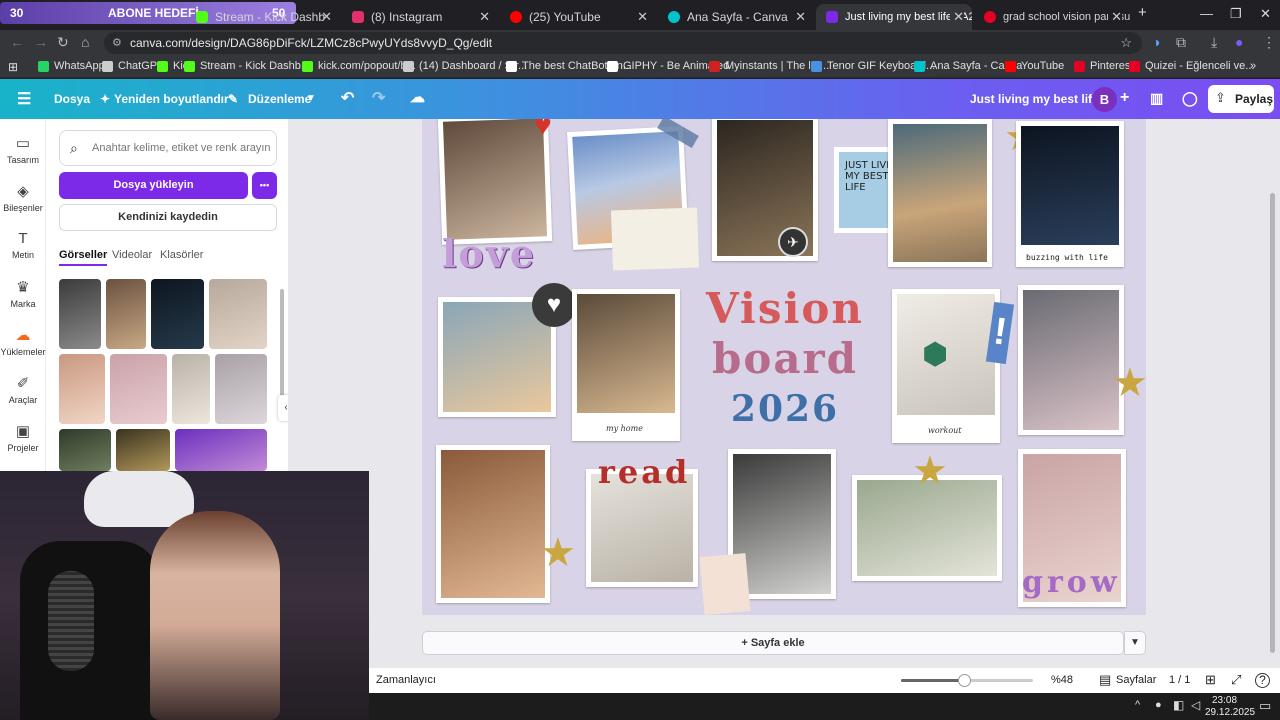 This screenshot has height=720, width=1280. What do you see at coordinates (1103, 66) in the screenshot?
I see `bookmark-item: Pinterest` at bounding box center [1103, 66].